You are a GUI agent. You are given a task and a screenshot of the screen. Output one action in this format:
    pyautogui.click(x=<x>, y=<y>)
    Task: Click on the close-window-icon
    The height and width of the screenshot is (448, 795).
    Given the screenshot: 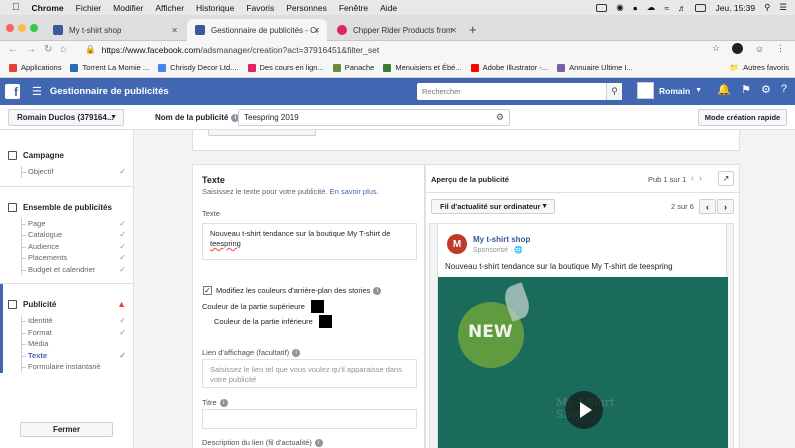 What is the action you would take?
    pyautogui.click(x=10, y=28)
    